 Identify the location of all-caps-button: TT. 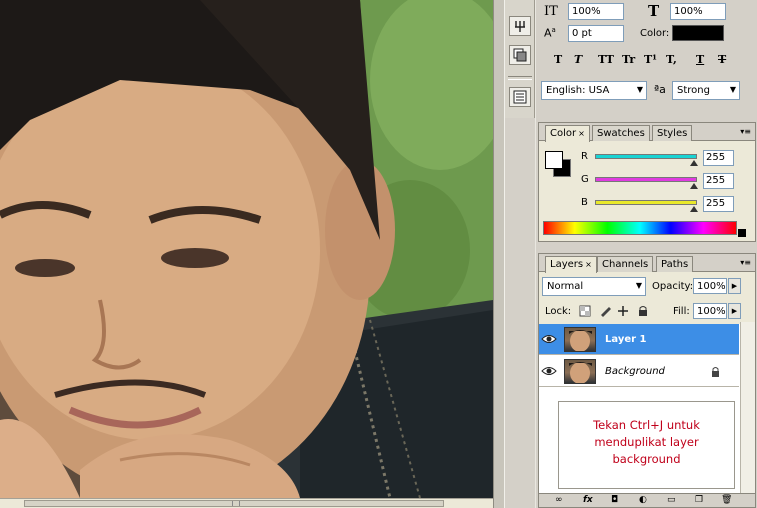
(606, 59).